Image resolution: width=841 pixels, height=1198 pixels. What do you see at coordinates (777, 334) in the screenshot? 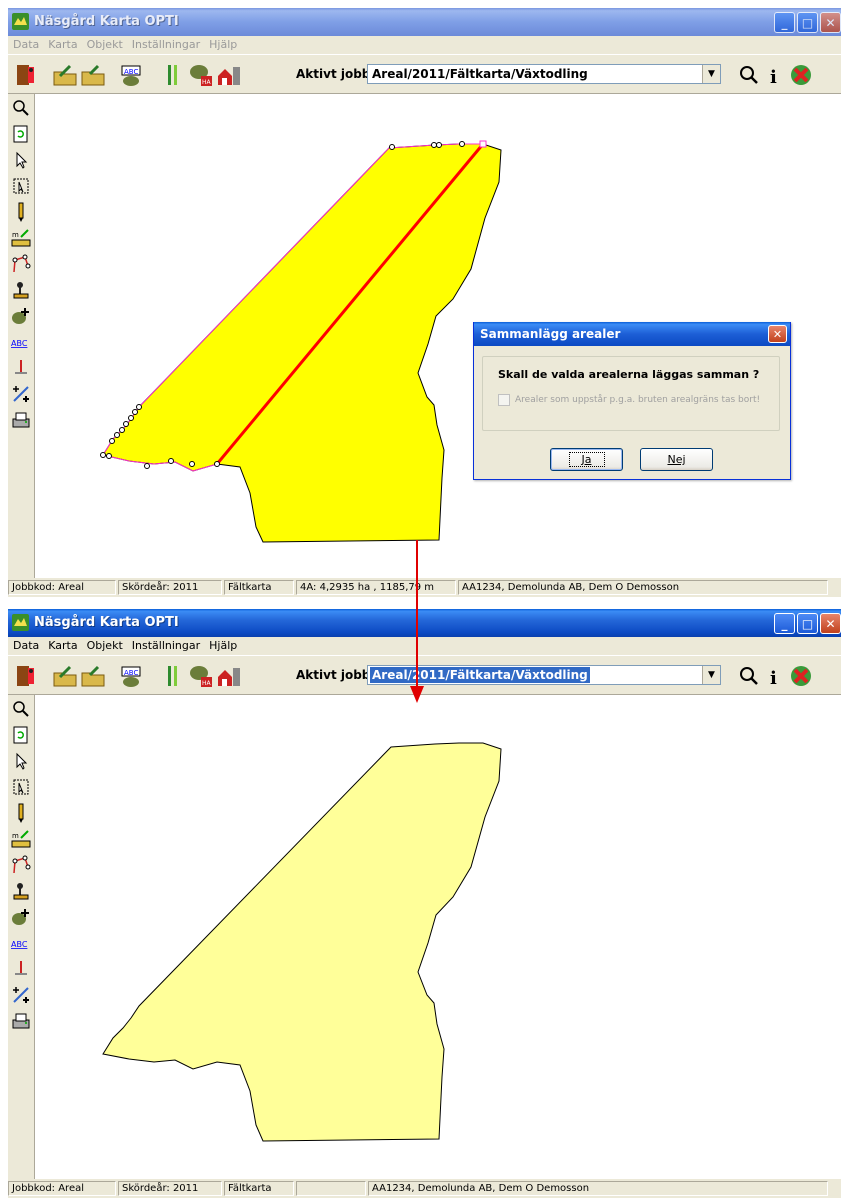
I see `dialog-close-icon: ✕` at bounding box center [777, 334].